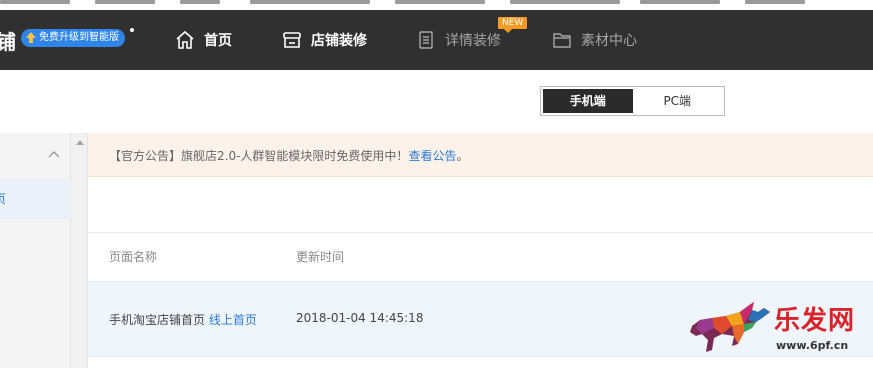  I want to click on nav-home-label: 首页, so click(218, 41).